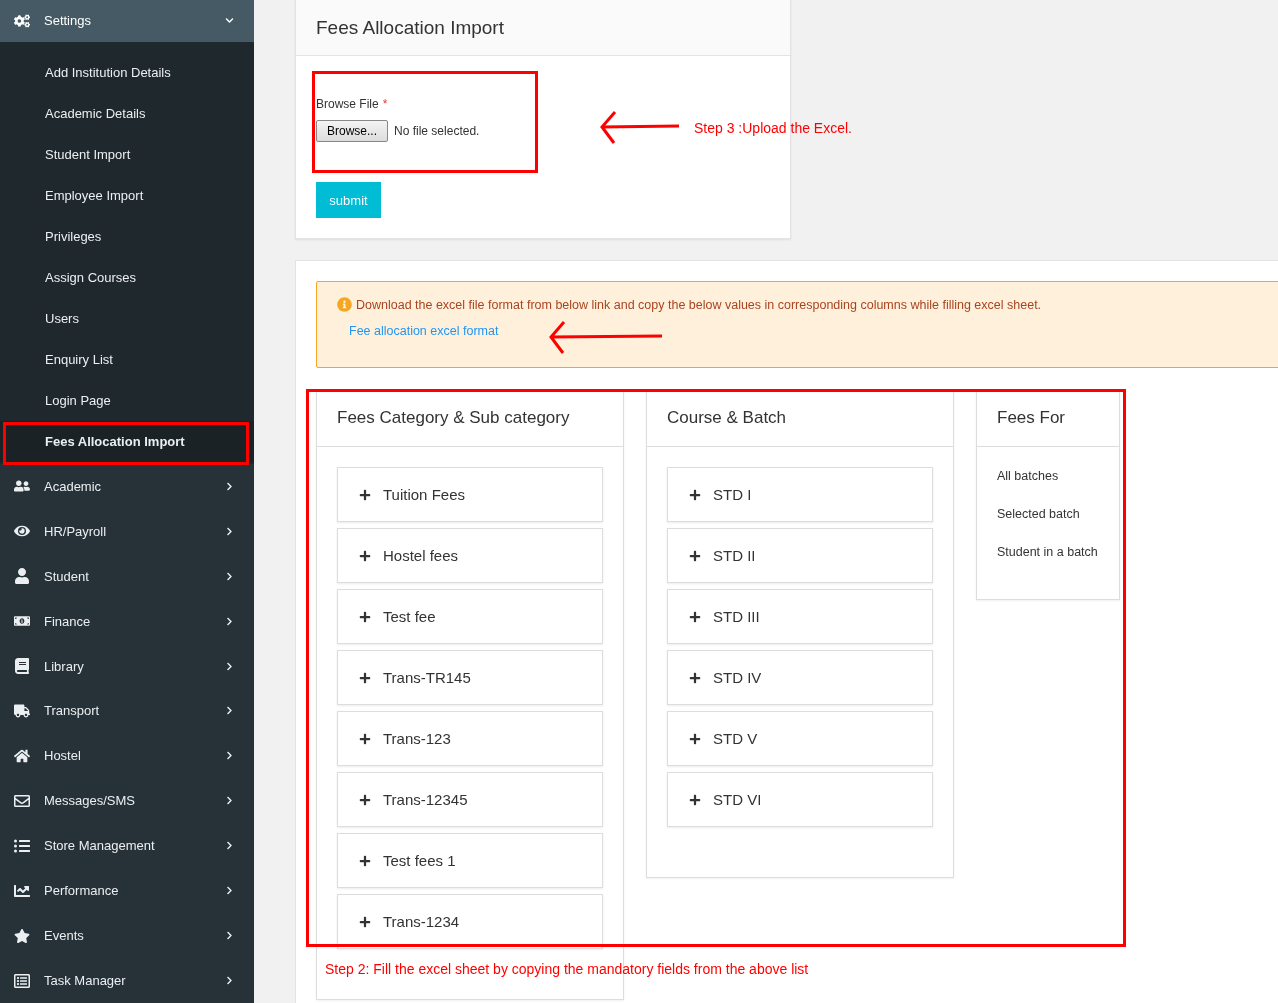  I want to click on user-icon, so click(22, 576).